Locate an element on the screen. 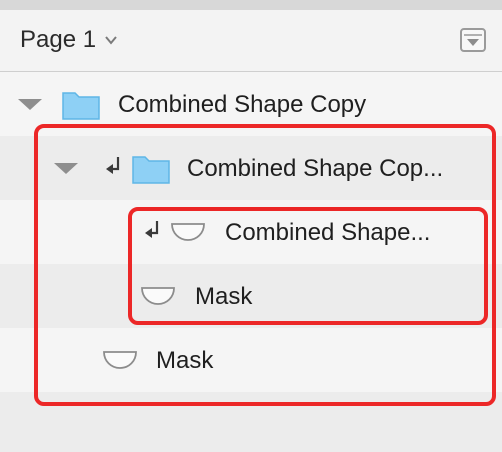 The image size is (502, 452). layers-panel-header: Page 1 is located at coordinates (251, 41).